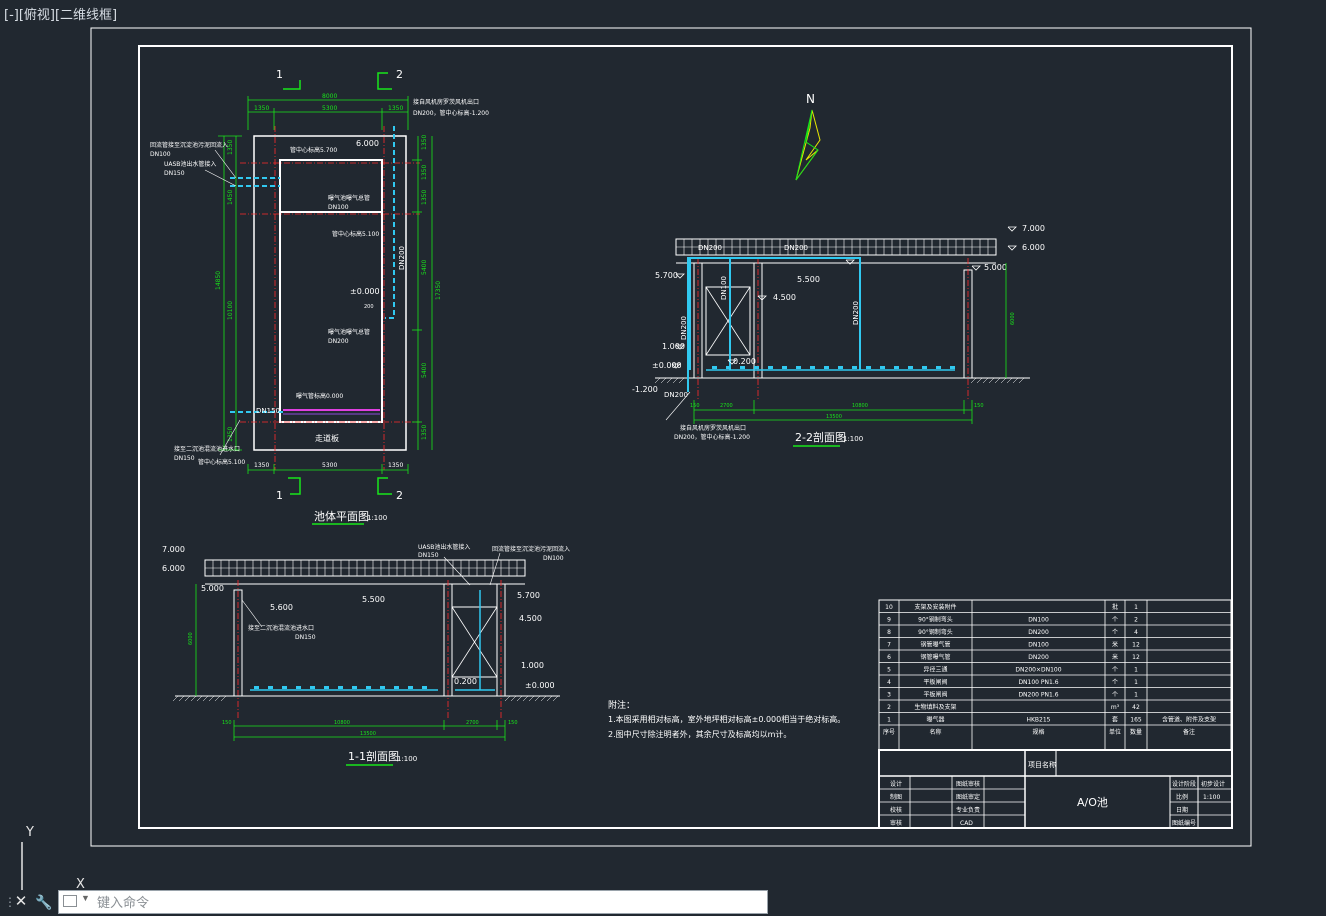  What do you see at coordinates (1038, 682) in the screenshot?
I see `parts-cell: DN100 PN1.6` at bounding box center [1038, 682].